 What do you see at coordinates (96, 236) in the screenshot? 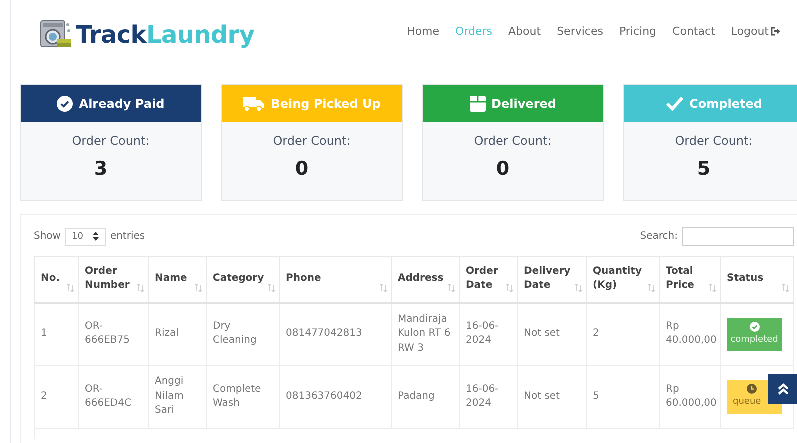
I see `sort-caret-icon` at bounding box center [96, 236].